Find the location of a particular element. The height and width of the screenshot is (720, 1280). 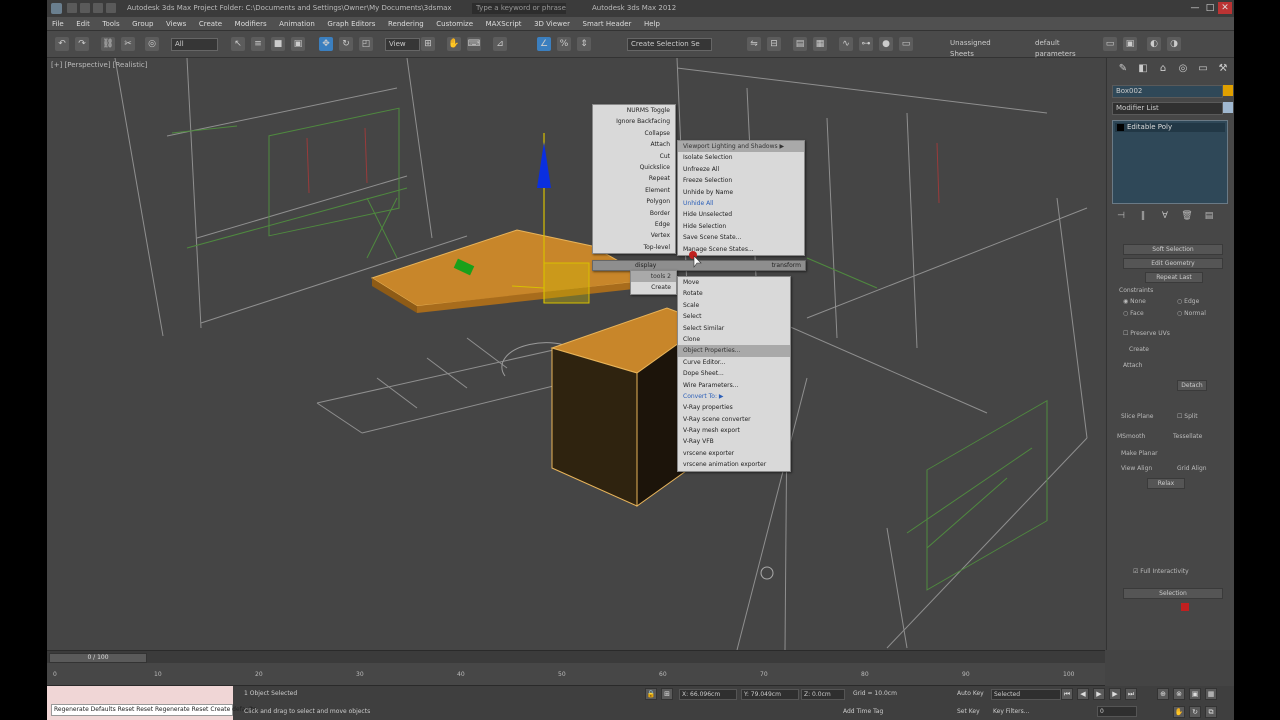

quad-item-clone: Clone is located at coordinates (734, 339).